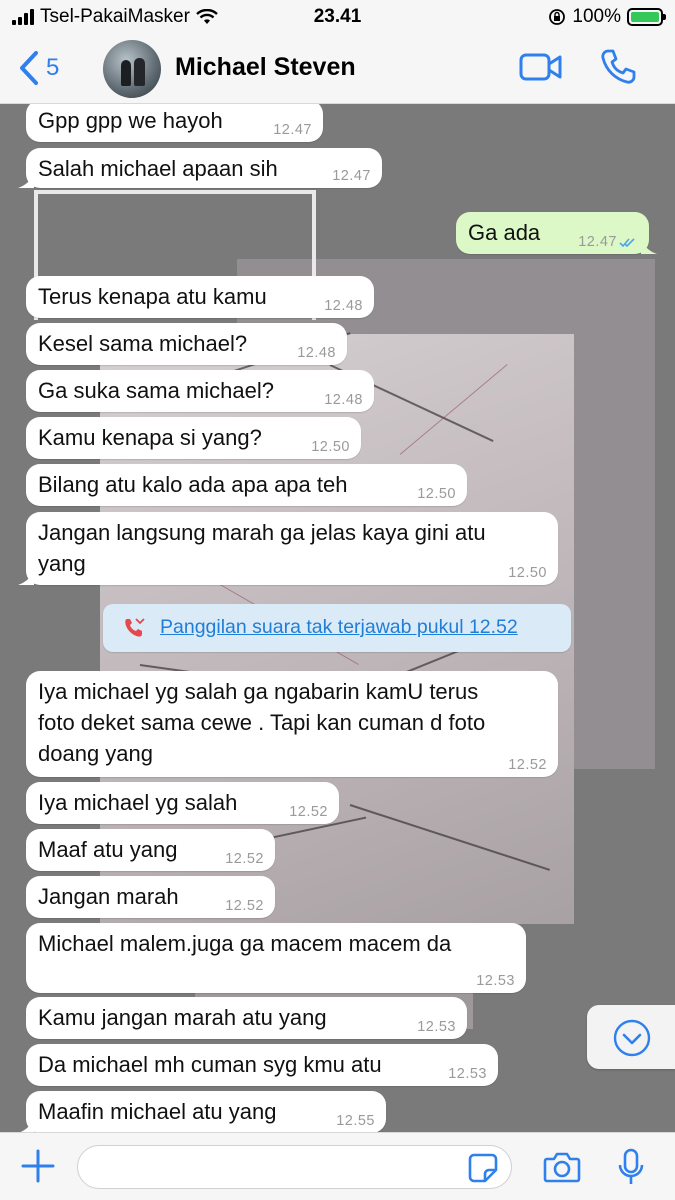 The image size is (675, 1200). What do you see at coordinates (108, 896) in the screenshot?
I see `message-text: Jangan marah` at bounding box center [108, 896].